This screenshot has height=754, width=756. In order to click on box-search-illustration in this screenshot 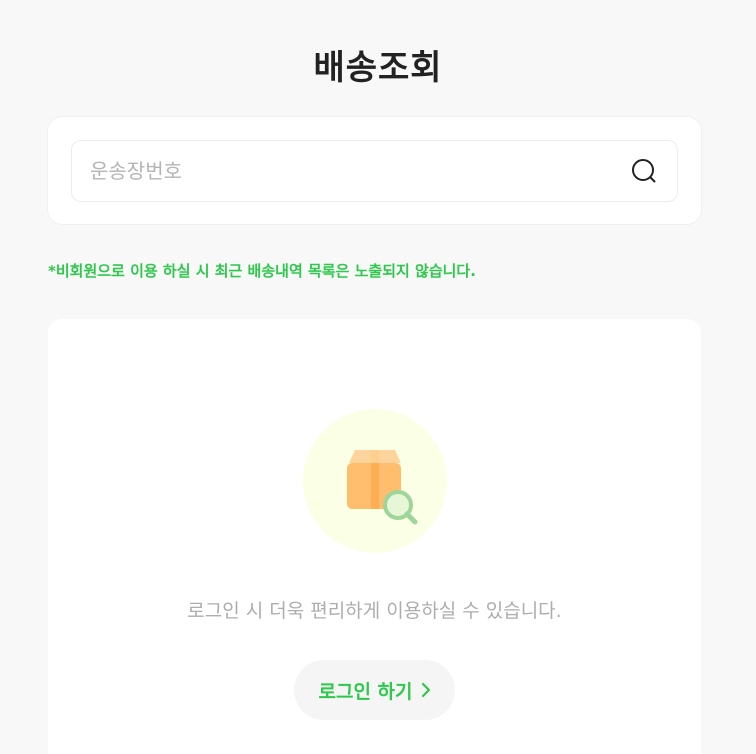, I will do `click(375, 481)`.